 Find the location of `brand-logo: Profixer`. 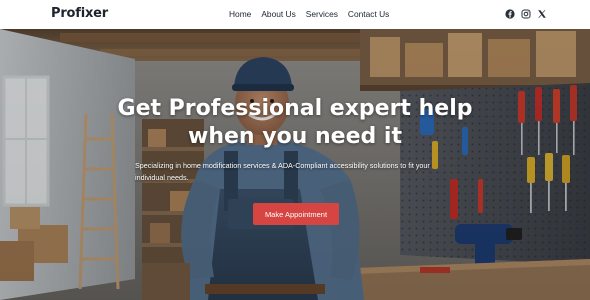

brand-logo: Profixer is located at coordinates (79, 13).